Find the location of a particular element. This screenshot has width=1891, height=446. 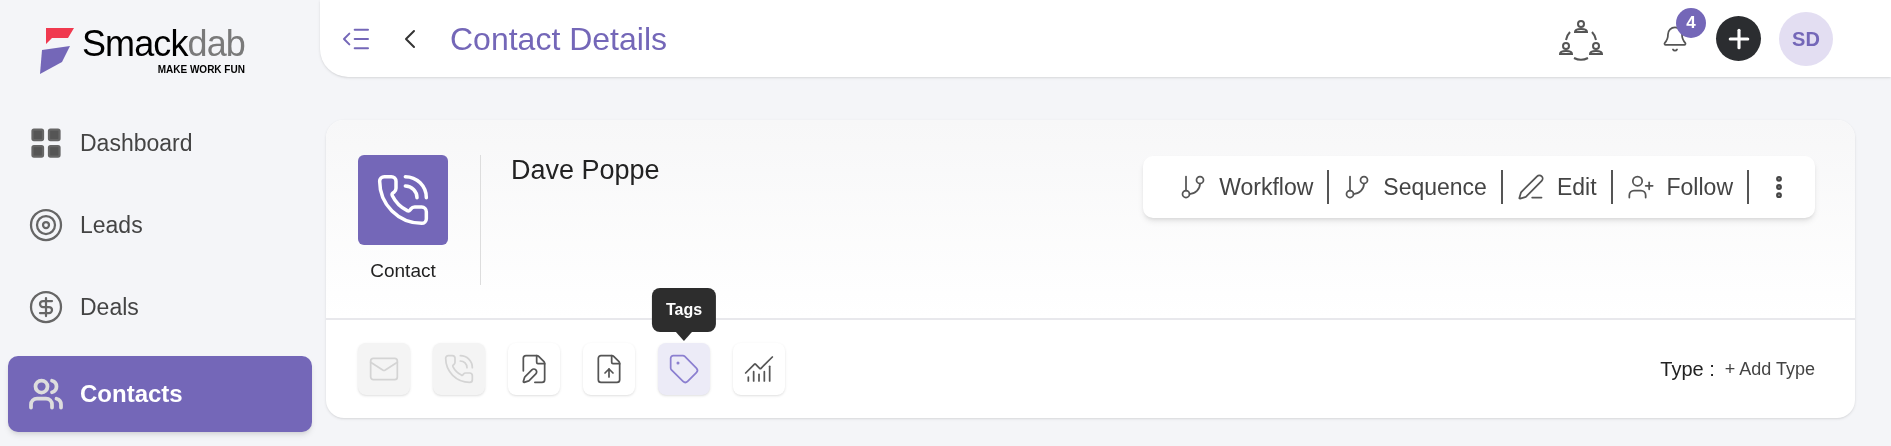

dashboard-icon is located at coordinates (46, 143).